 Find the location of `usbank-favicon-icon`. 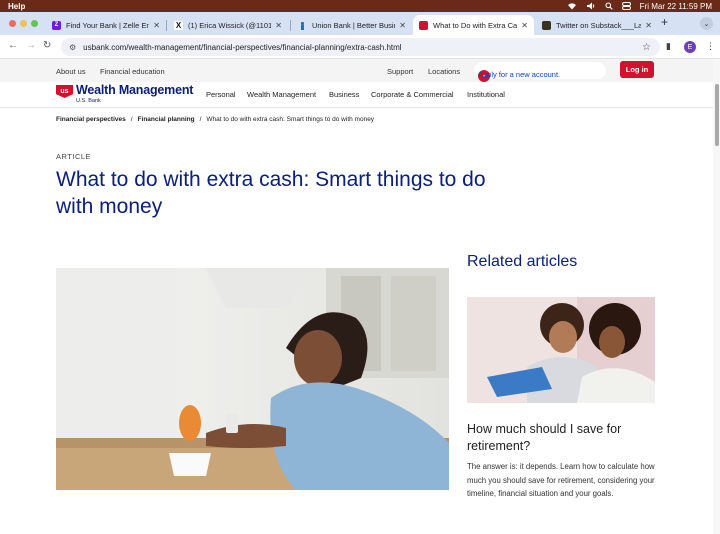

usbank-favicon-icon is located at coordinates (423, 25).